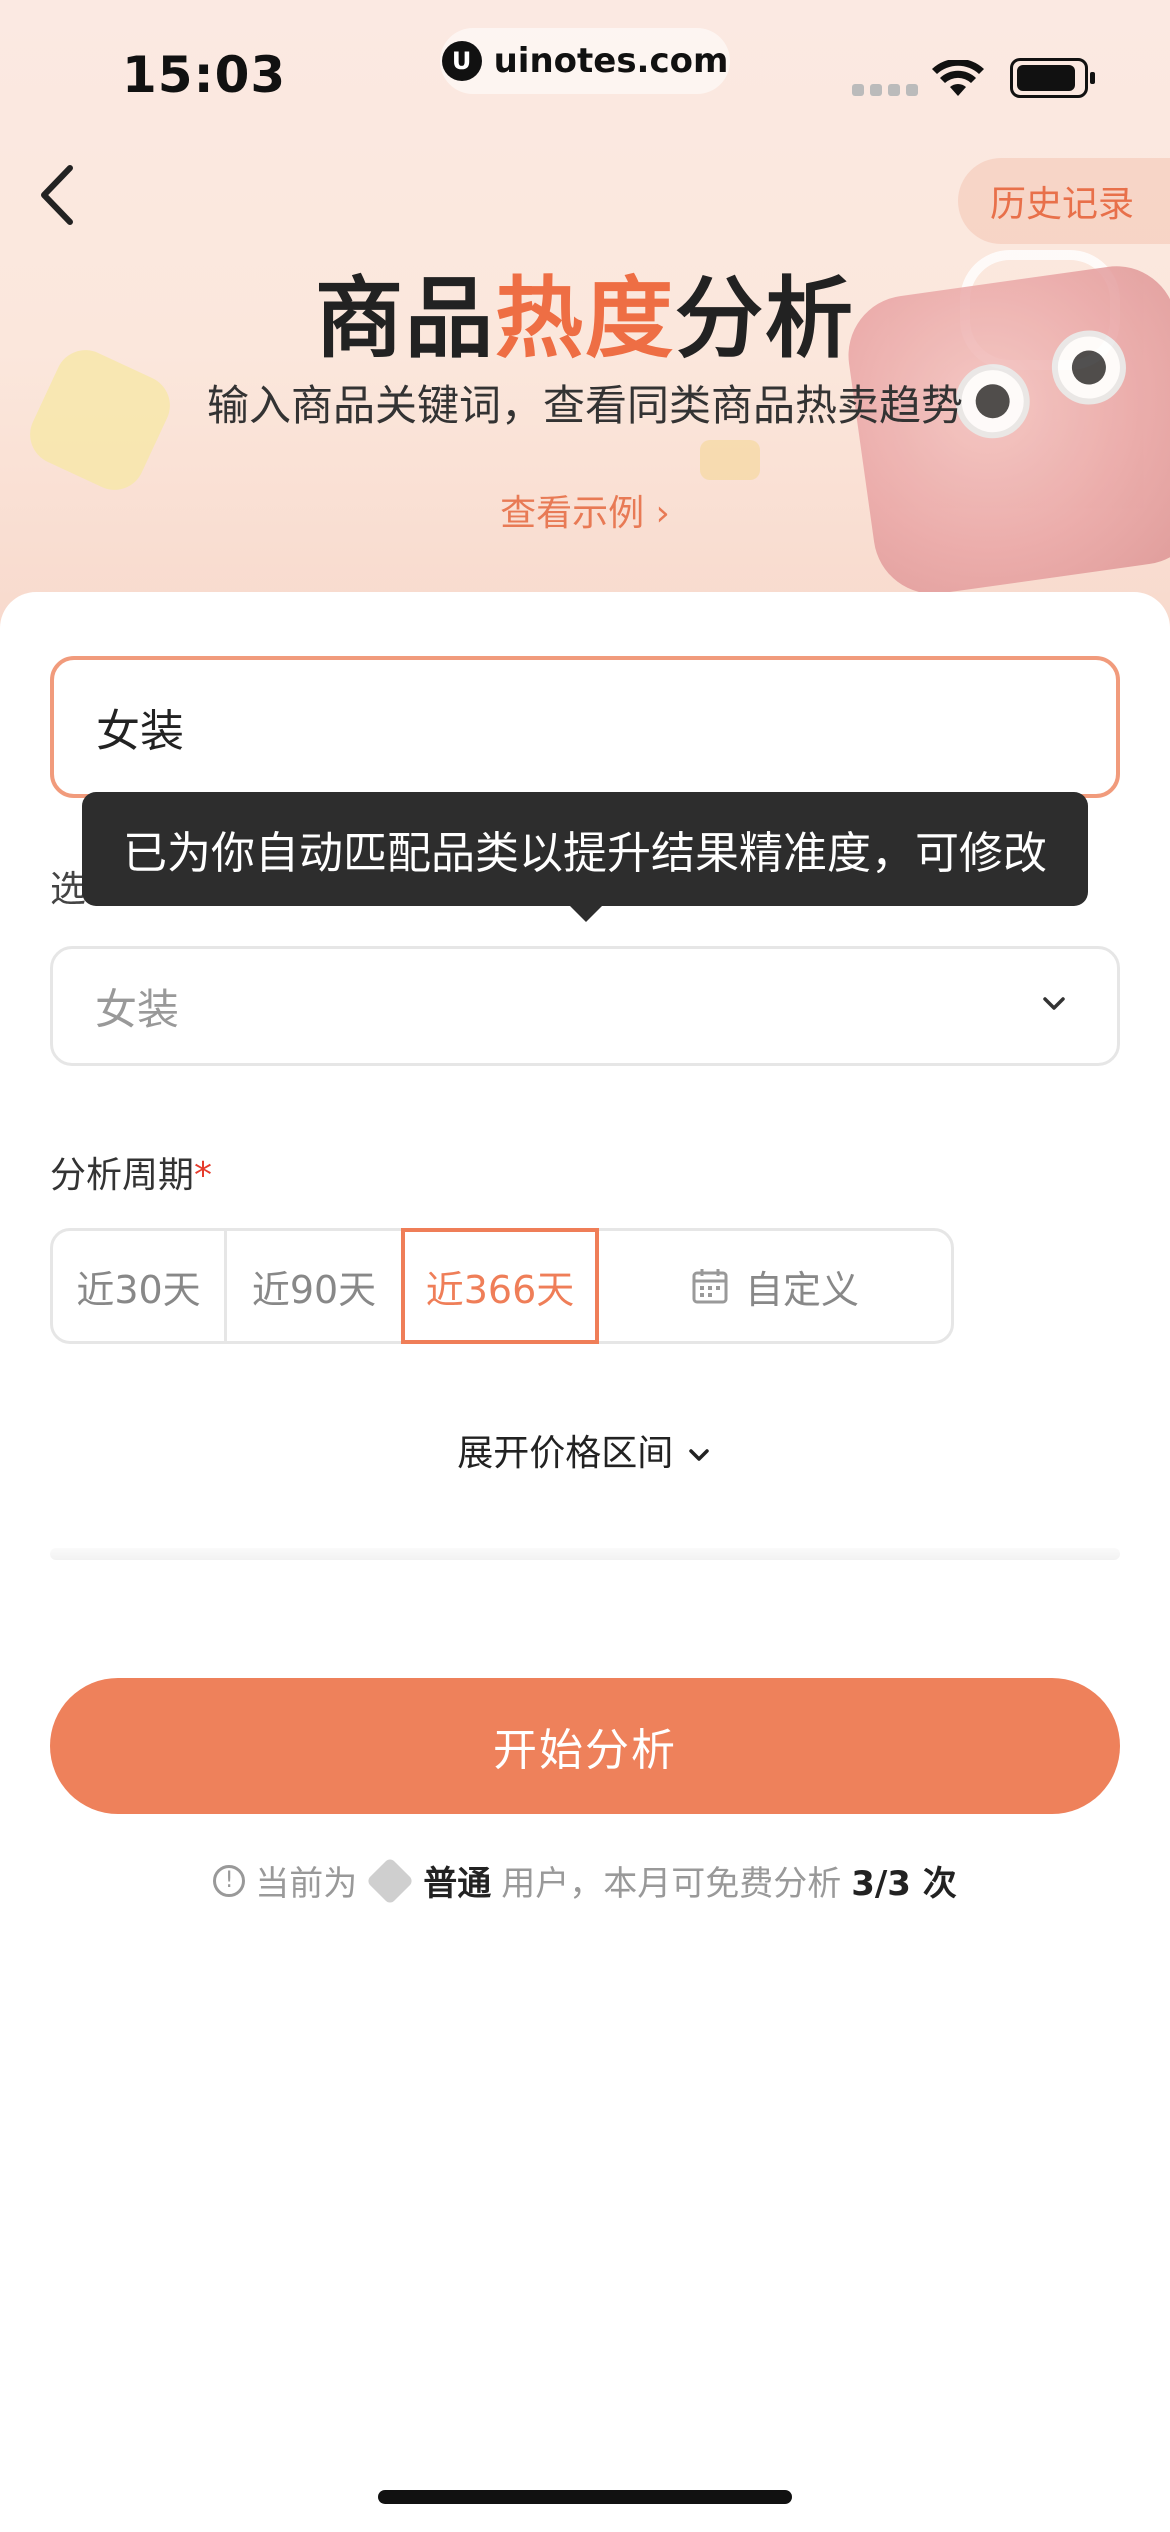 The height and width of the screenshot is (2532, 1170). What do you see at coordinates (585, 727) in the screenshot?
I see `keyword-input: 女装` at bounding box center [585, 727].